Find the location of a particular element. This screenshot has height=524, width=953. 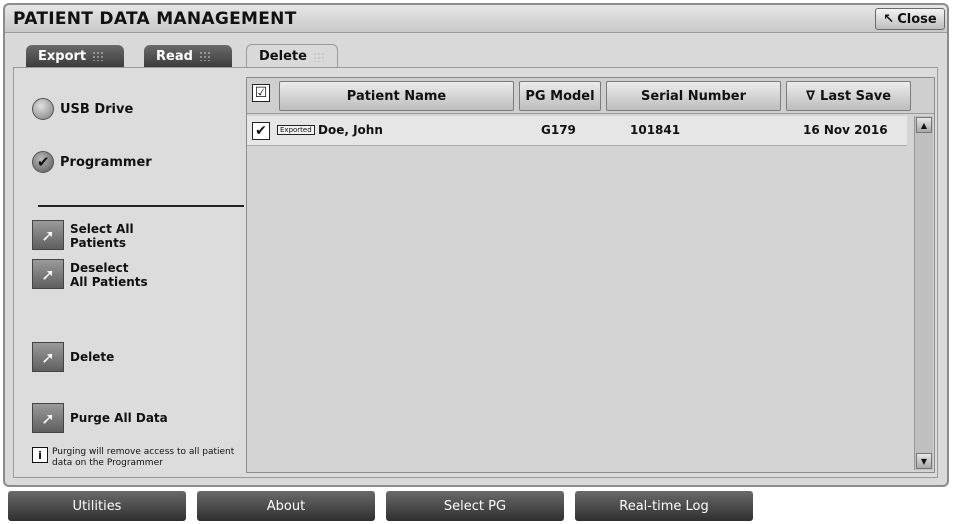

column-last-save-label: Last Save is located at coordinates (856, 96).